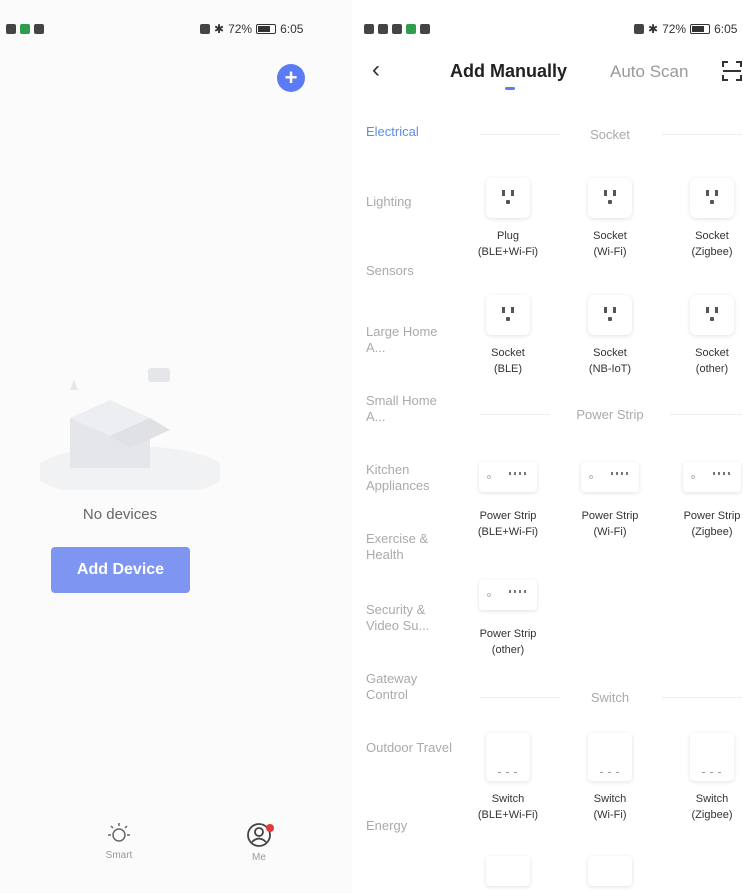 This screenshot has height=893, width=743. Describe the element at coordinates (610, 414) in the screenshot. I see `section-title-power-strip: Power Strip` at that location.